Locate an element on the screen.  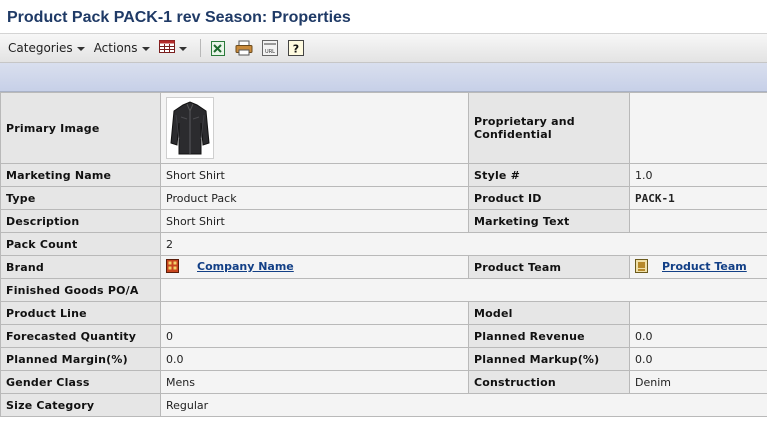
url-icon: URL is located at coordinates (270, 48).